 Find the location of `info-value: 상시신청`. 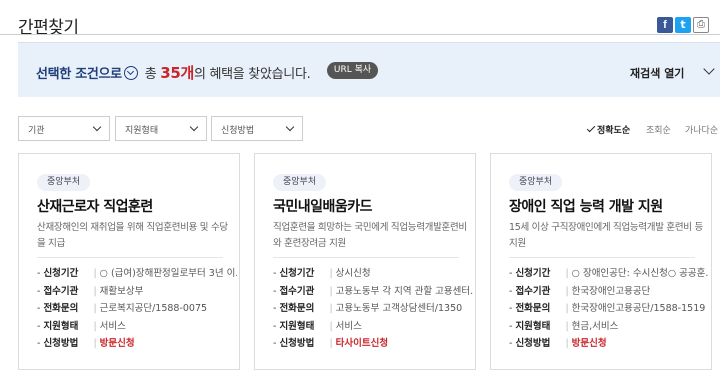

info-value: 상시신청 is located at coordinates (353, 273).